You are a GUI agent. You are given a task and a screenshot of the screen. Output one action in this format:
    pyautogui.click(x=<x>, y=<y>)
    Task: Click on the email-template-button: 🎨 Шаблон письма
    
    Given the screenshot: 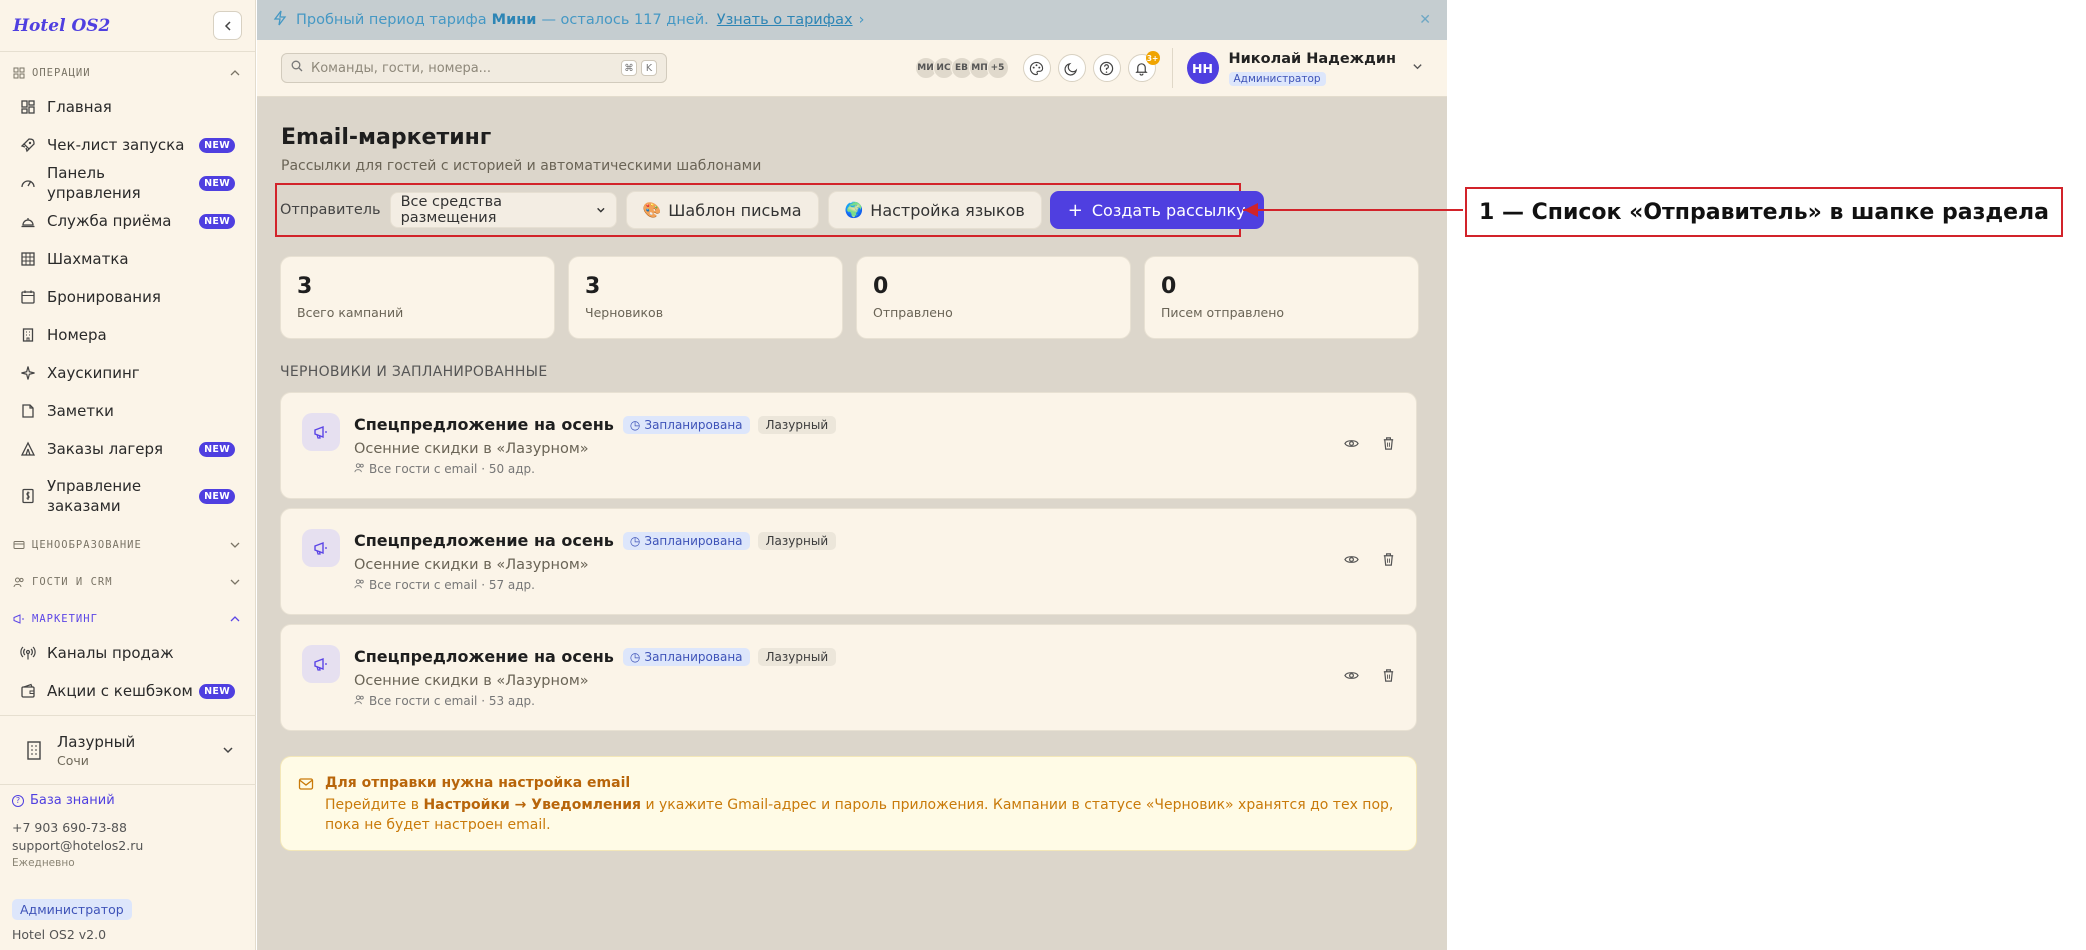 What is the action you would take?
    pyautogui.click(x=722, y=210)
    